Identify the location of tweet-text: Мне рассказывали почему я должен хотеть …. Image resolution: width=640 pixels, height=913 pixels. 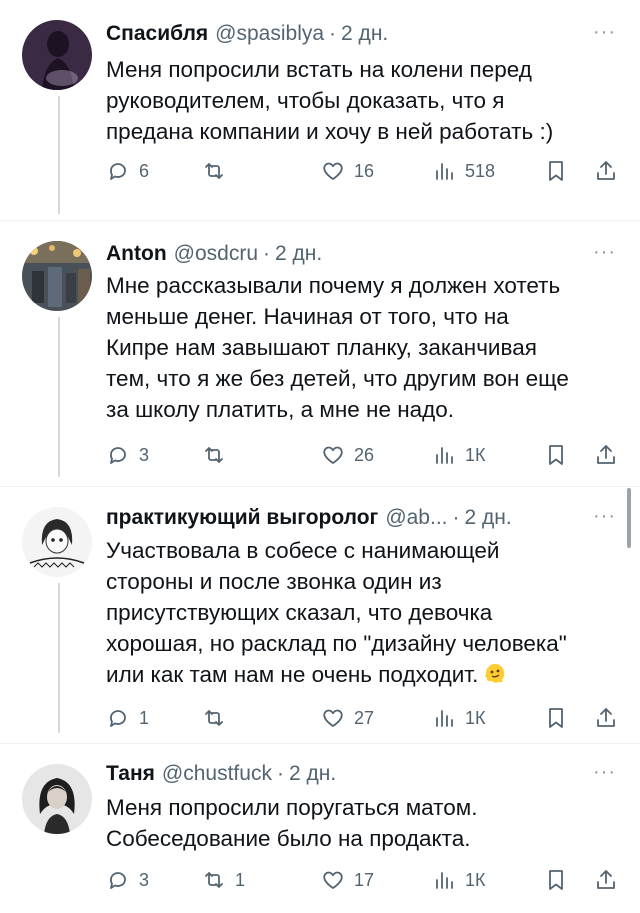
(364, 347).